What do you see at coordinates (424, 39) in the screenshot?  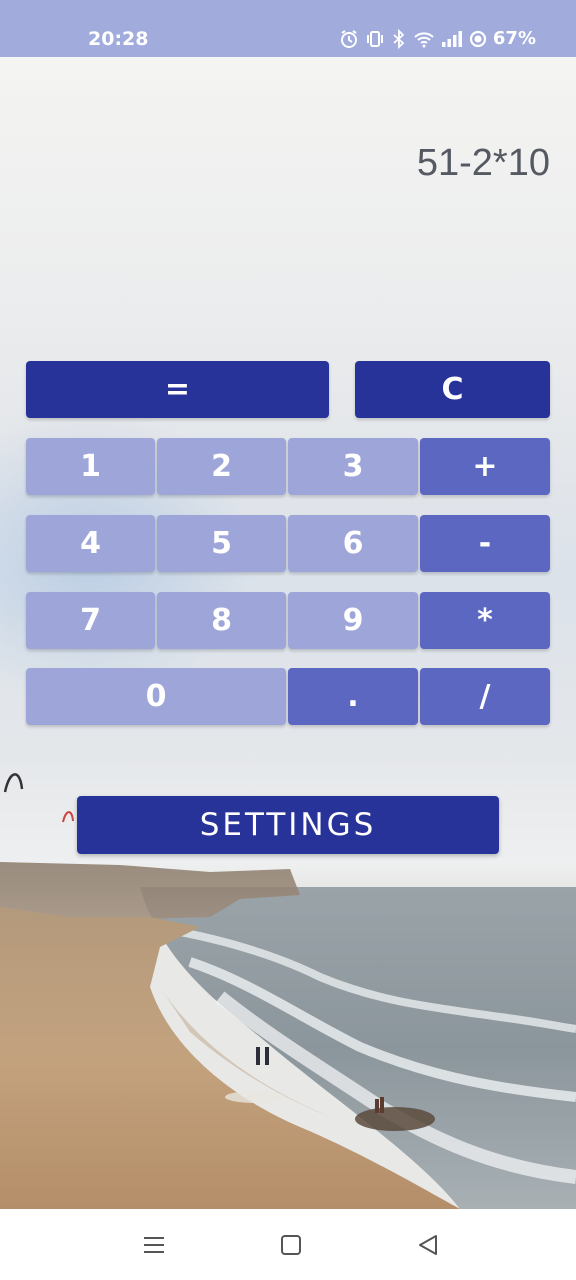 I see `wifi-icon` at bounding box center [424, 39].